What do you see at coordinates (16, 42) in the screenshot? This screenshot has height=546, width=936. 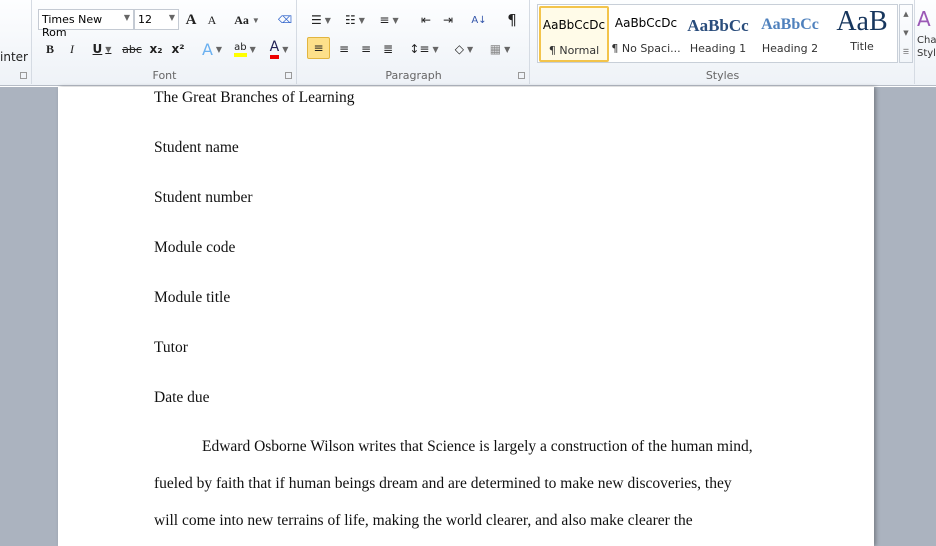 I see `clipboard-group: inter` at bounding box center [16, 42].